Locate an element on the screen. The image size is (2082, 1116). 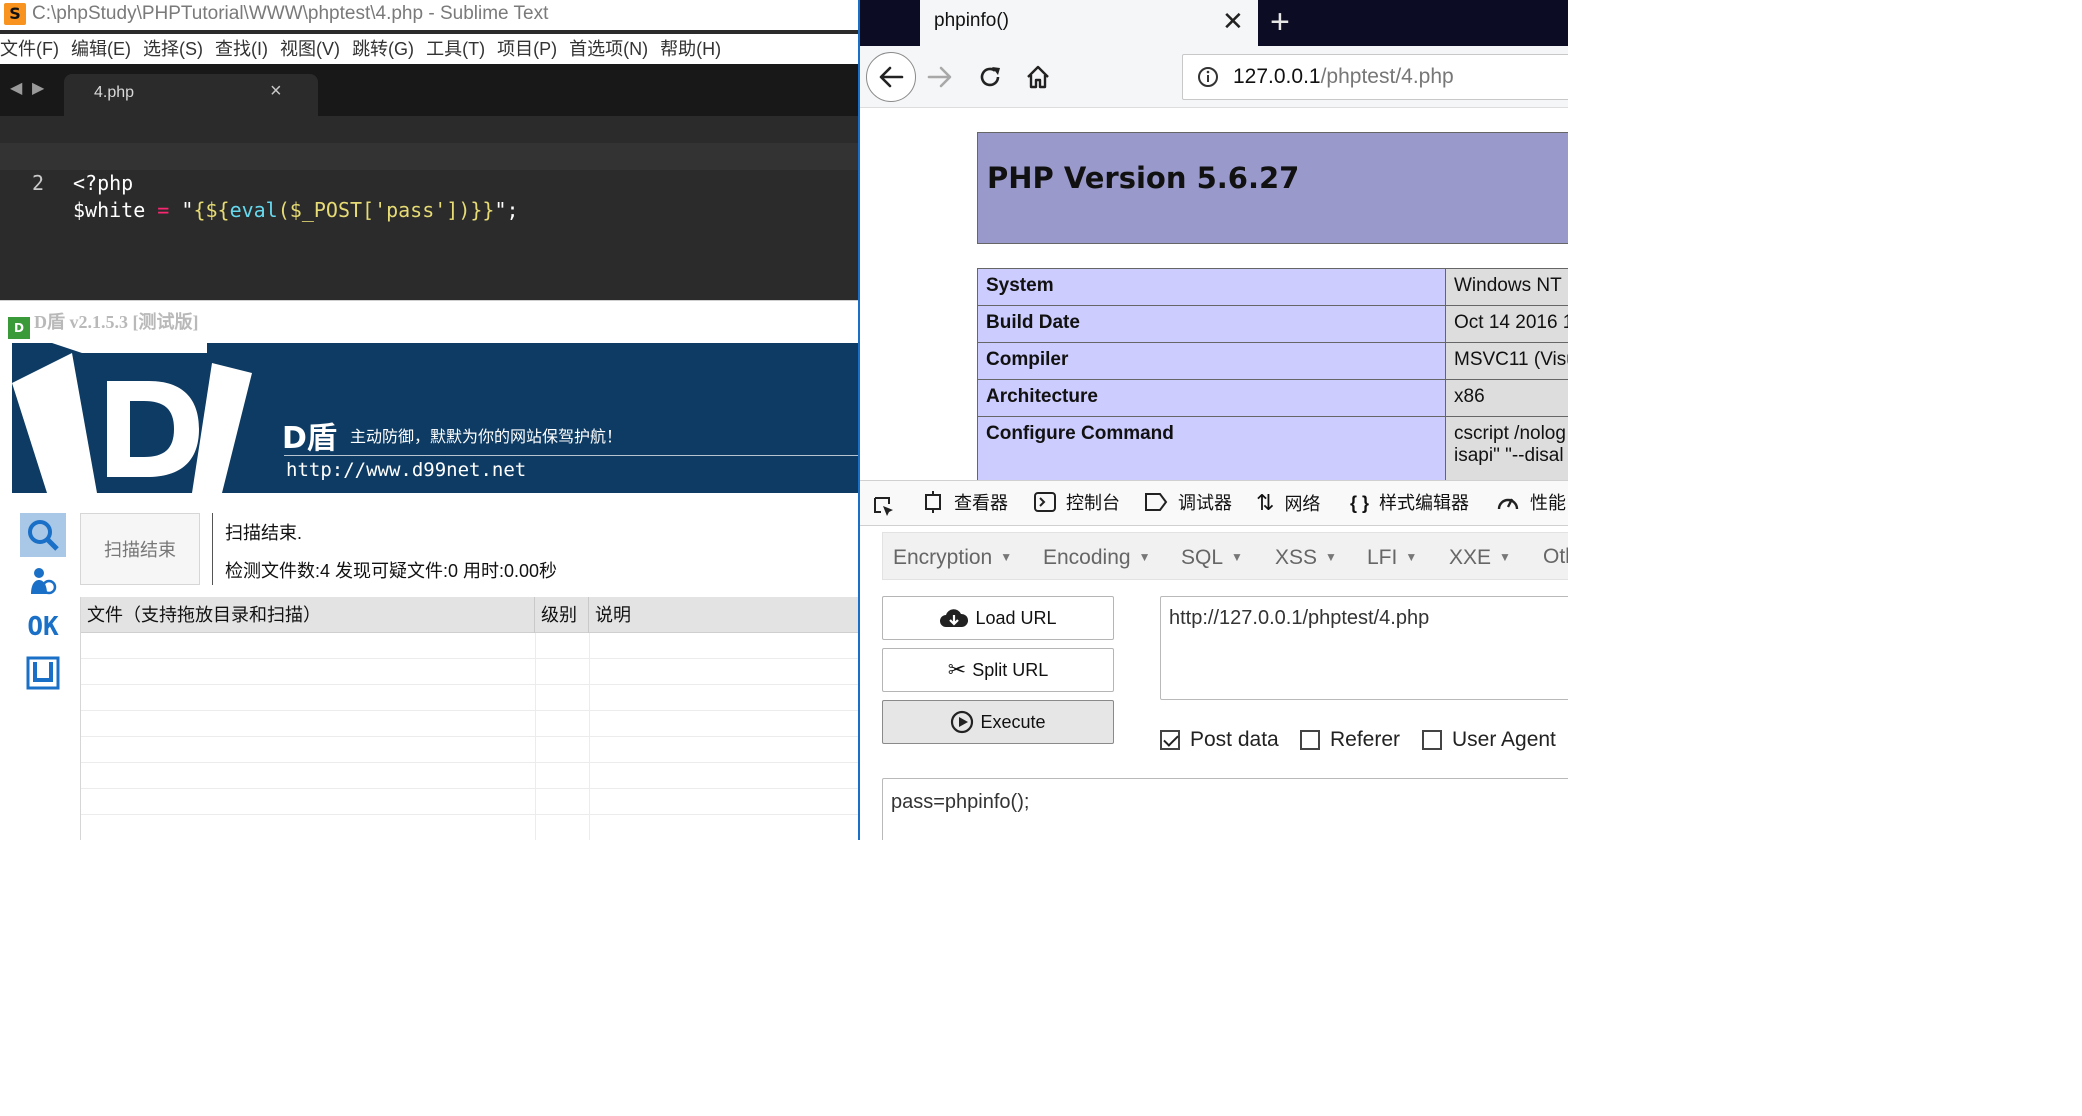
table-row: Architecture x86 is located at coordinates (1272, 398).